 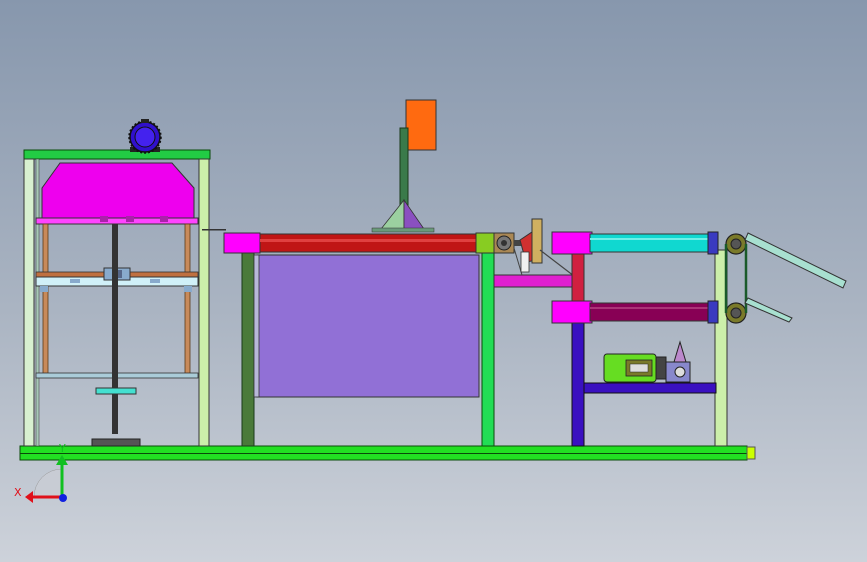 I want to click on mixer-hood, so click(x=118, y=190).